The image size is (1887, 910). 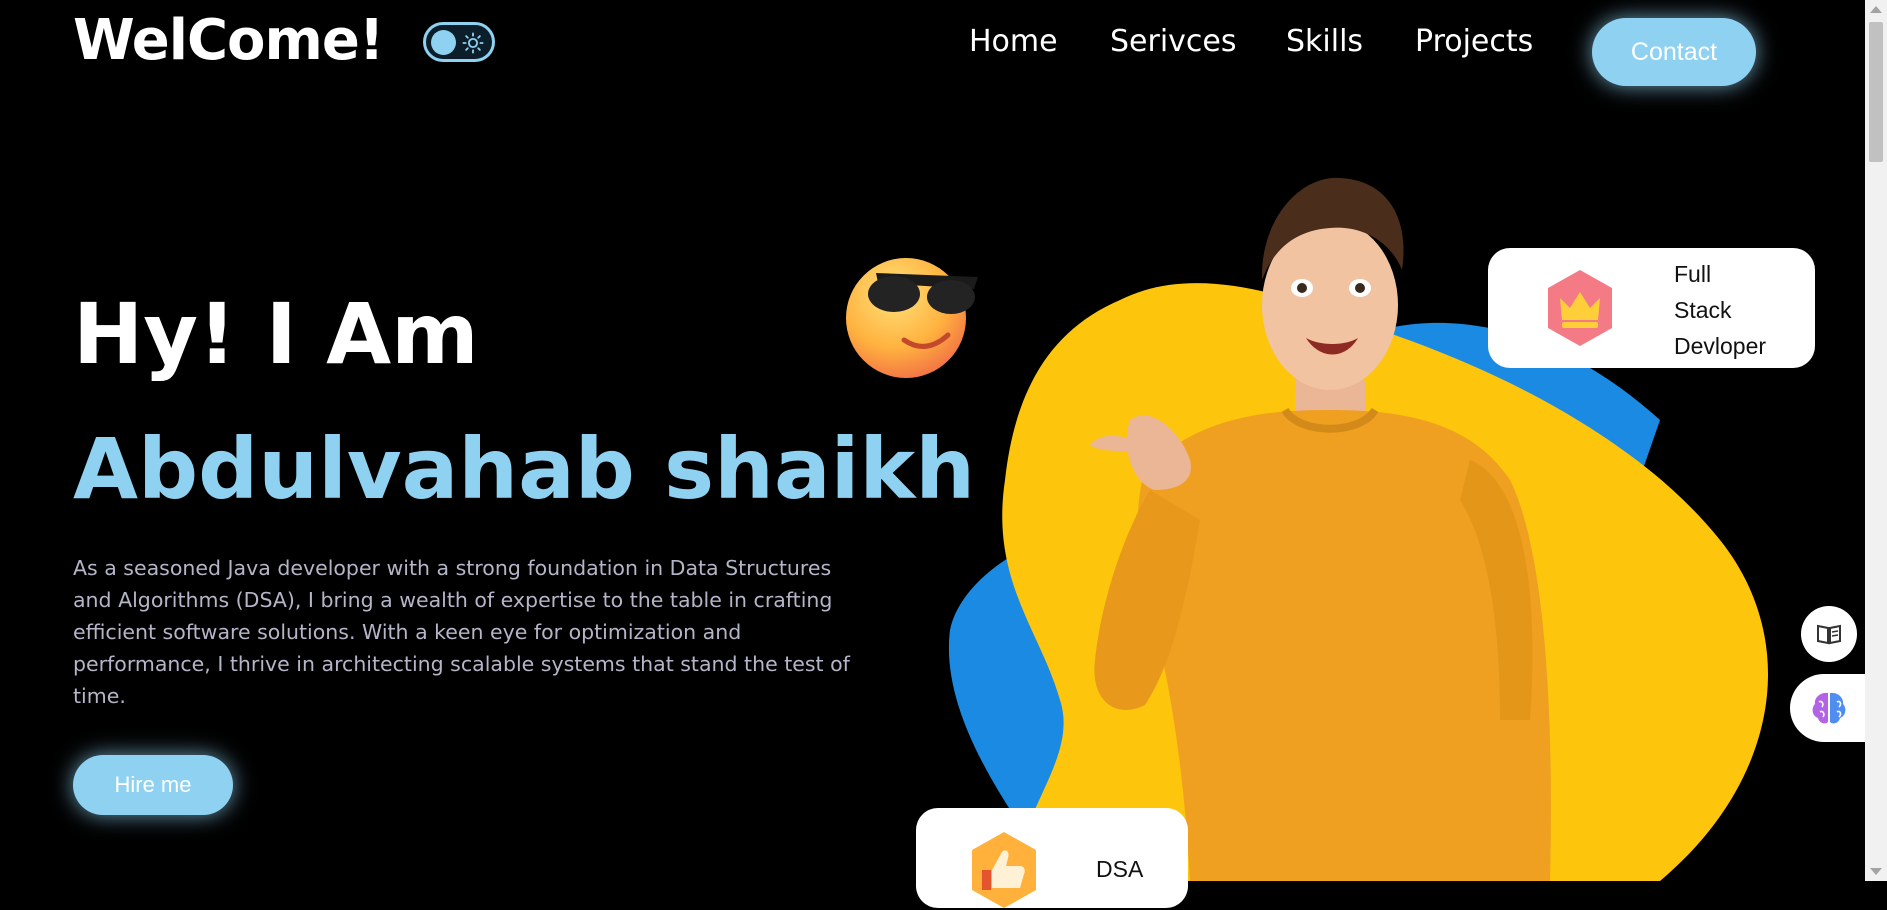 I want to click on book-icon, so click(x=1829, y=634).